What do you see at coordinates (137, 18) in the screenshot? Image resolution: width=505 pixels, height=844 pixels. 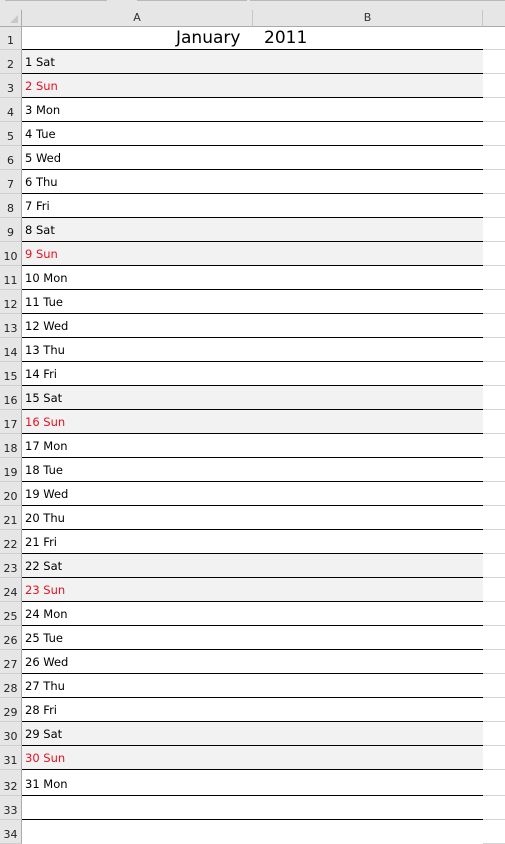 I see `column-header-a: A` at bounding box center [137, 18].